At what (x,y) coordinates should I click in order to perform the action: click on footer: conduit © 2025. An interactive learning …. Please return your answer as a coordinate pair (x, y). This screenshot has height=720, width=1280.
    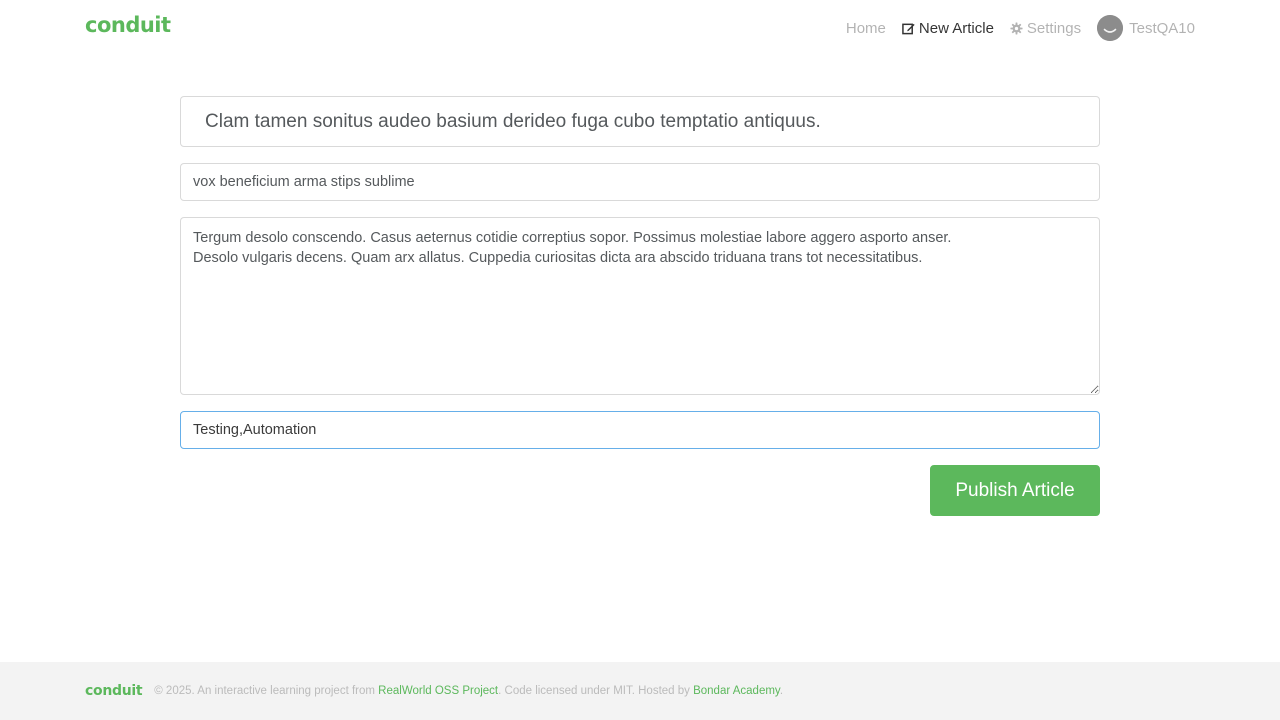
    Looking at the image, I should click on (640, 691).